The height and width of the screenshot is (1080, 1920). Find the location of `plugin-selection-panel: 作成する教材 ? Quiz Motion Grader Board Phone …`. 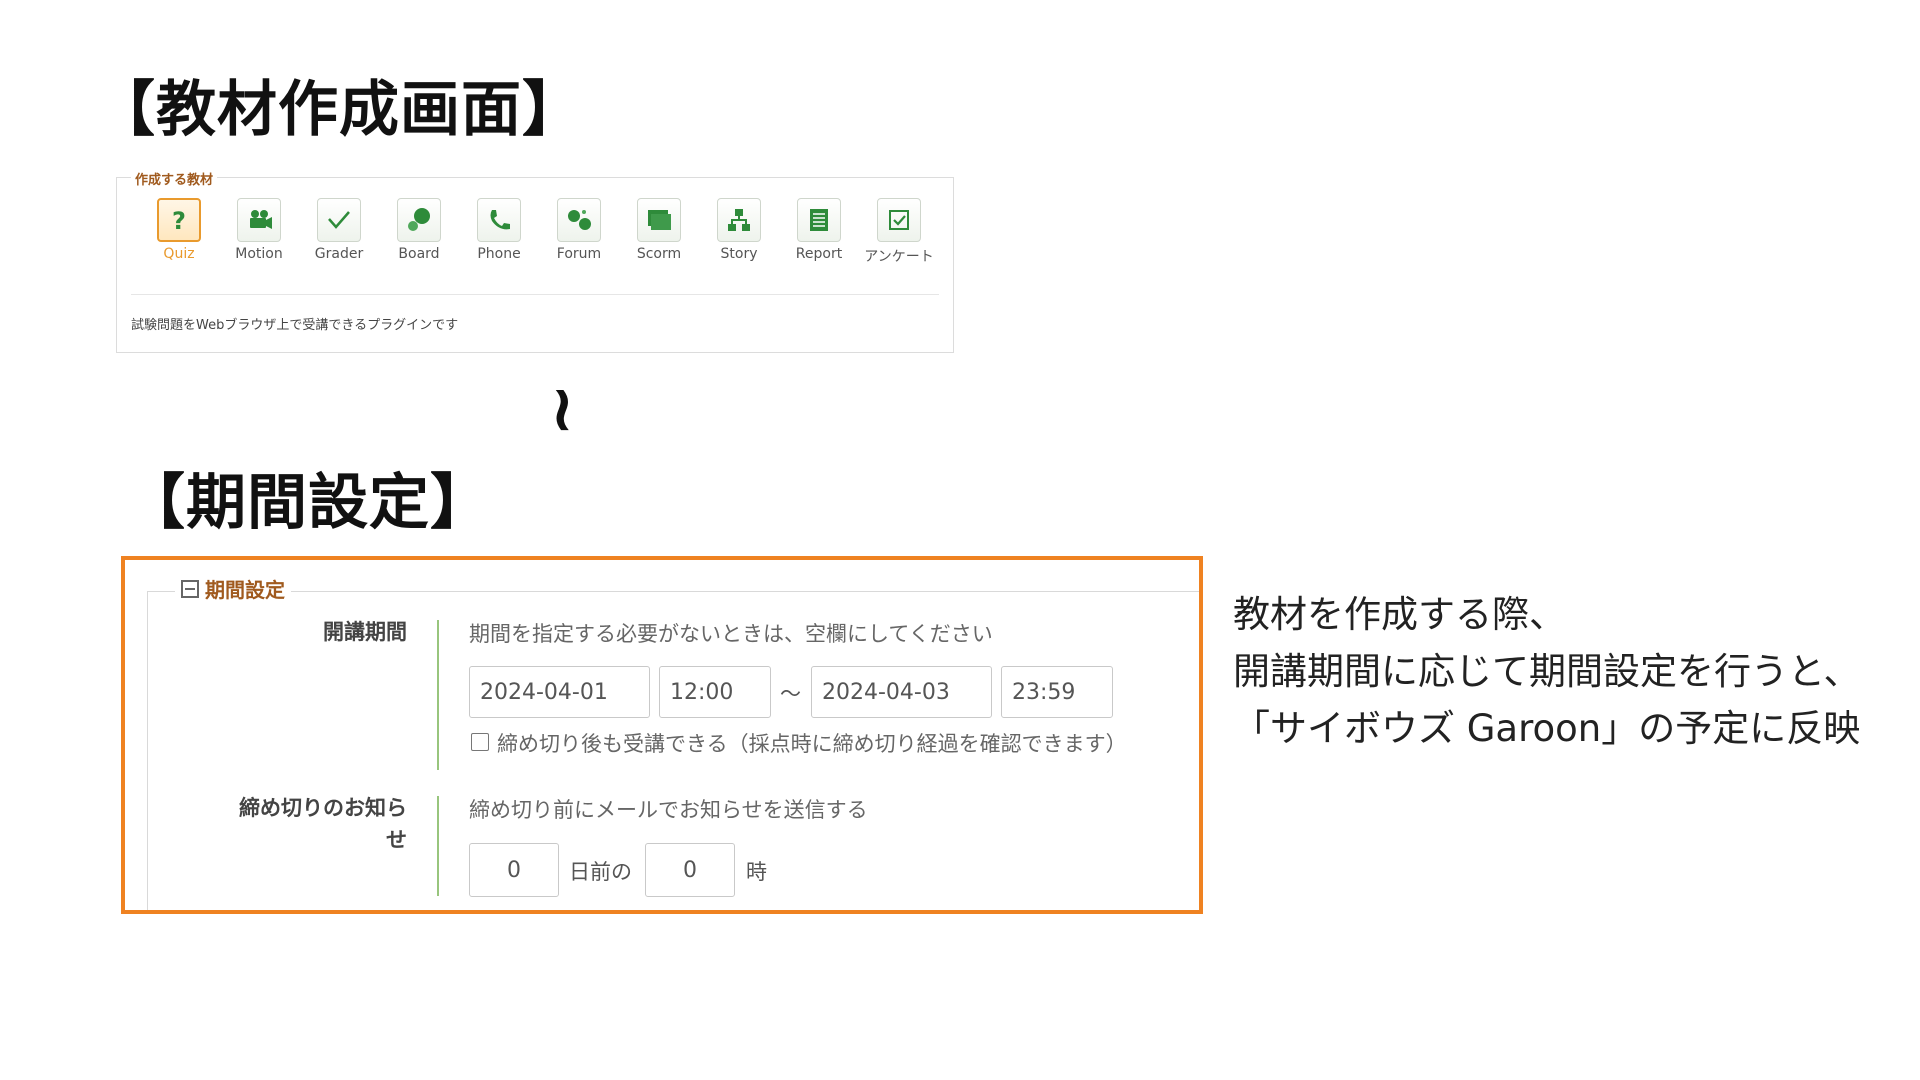

plugin-selection-panel: 作成する教材 ? Quiz Motion Grader Board Phone … is located at coordinates (535, 261).